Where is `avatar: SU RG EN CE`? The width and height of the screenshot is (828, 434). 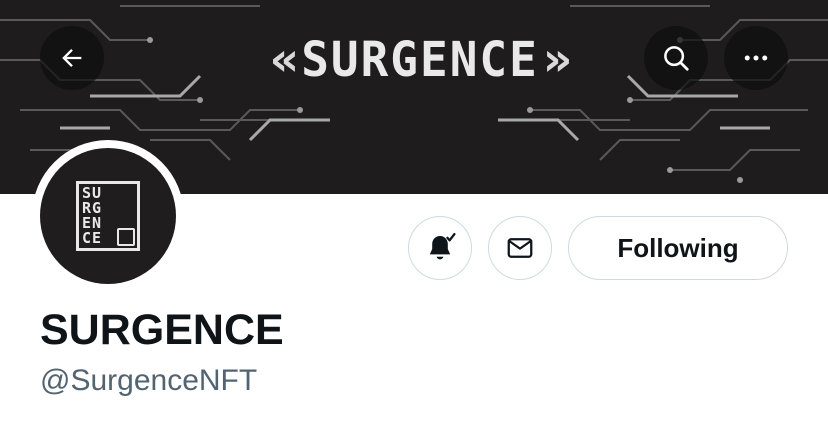
avatar: SU RG EN CE is located at coordinates (108, 216).